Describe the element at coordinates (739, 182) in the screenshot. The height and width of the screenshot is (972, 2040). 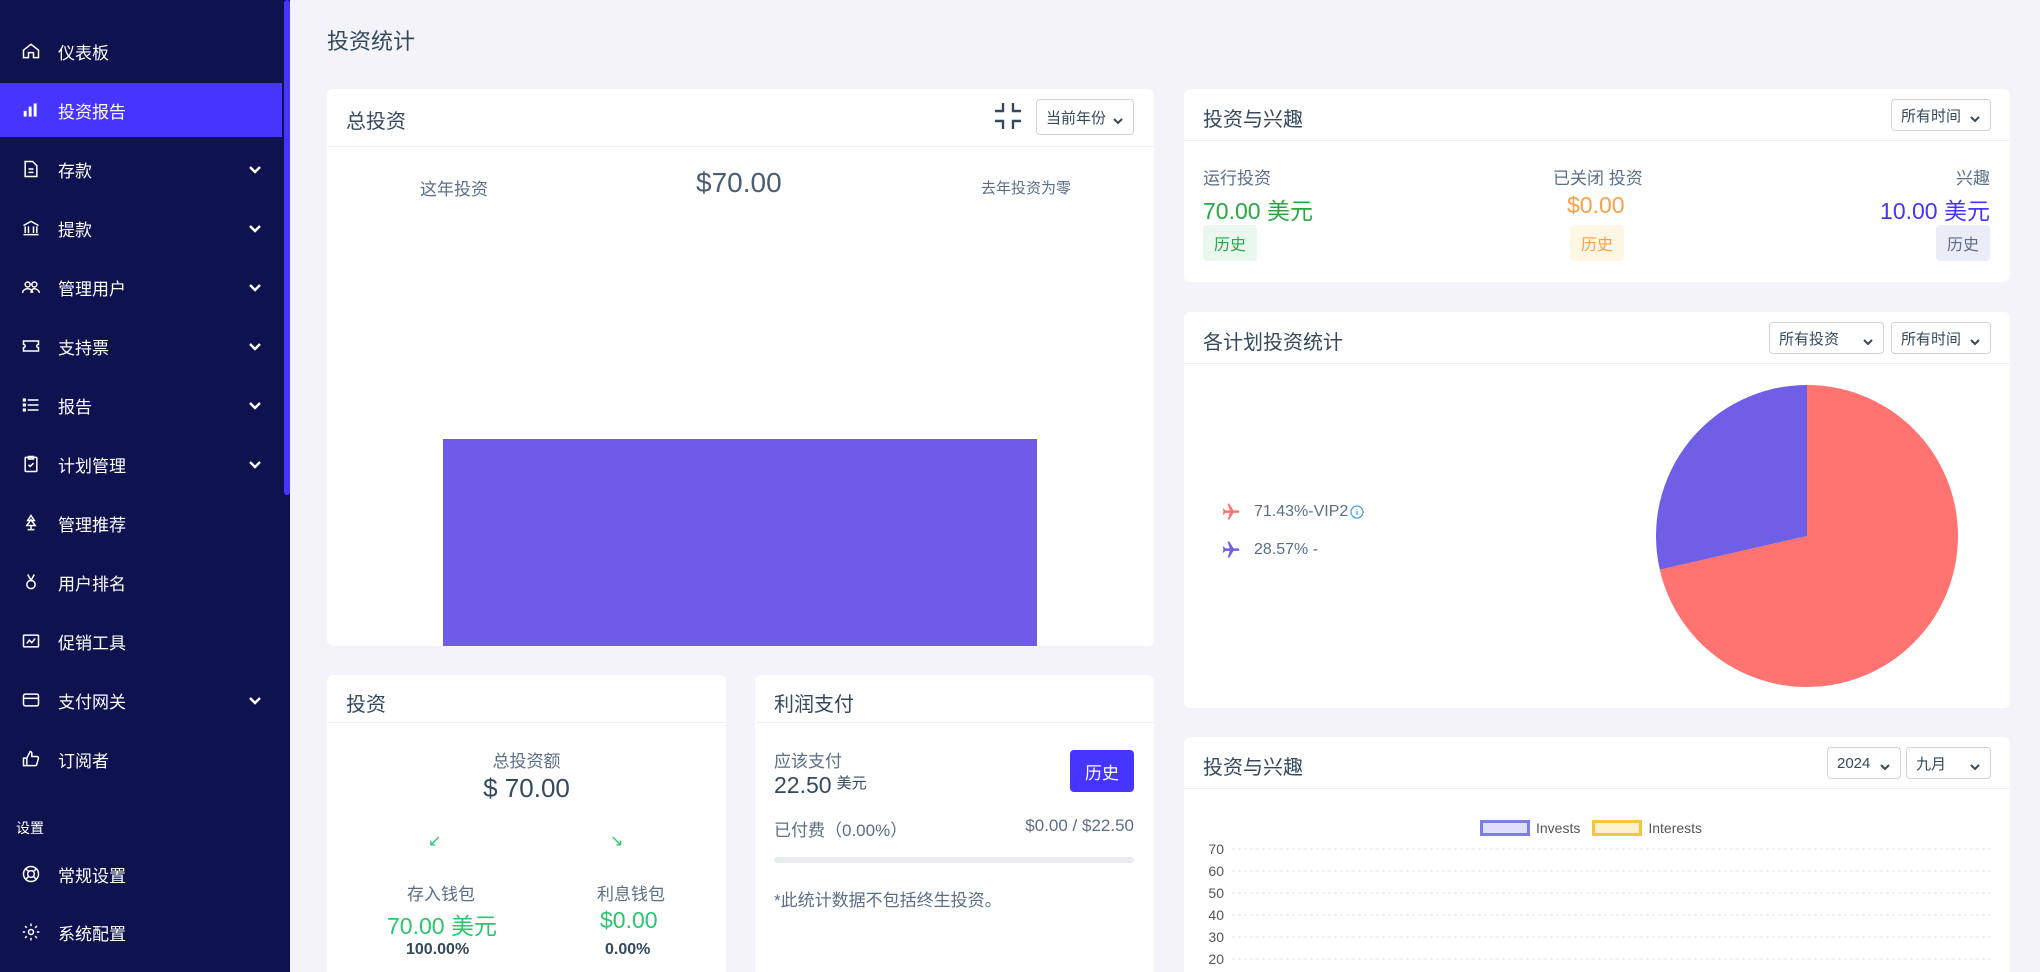
I see `total-amount: $70.00` at that location.